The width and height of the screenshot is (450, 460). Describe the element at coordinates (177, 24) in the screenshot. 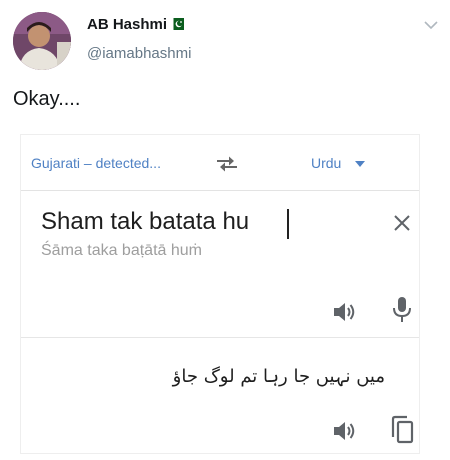

I see `pakistan-flag-icon` at that location.